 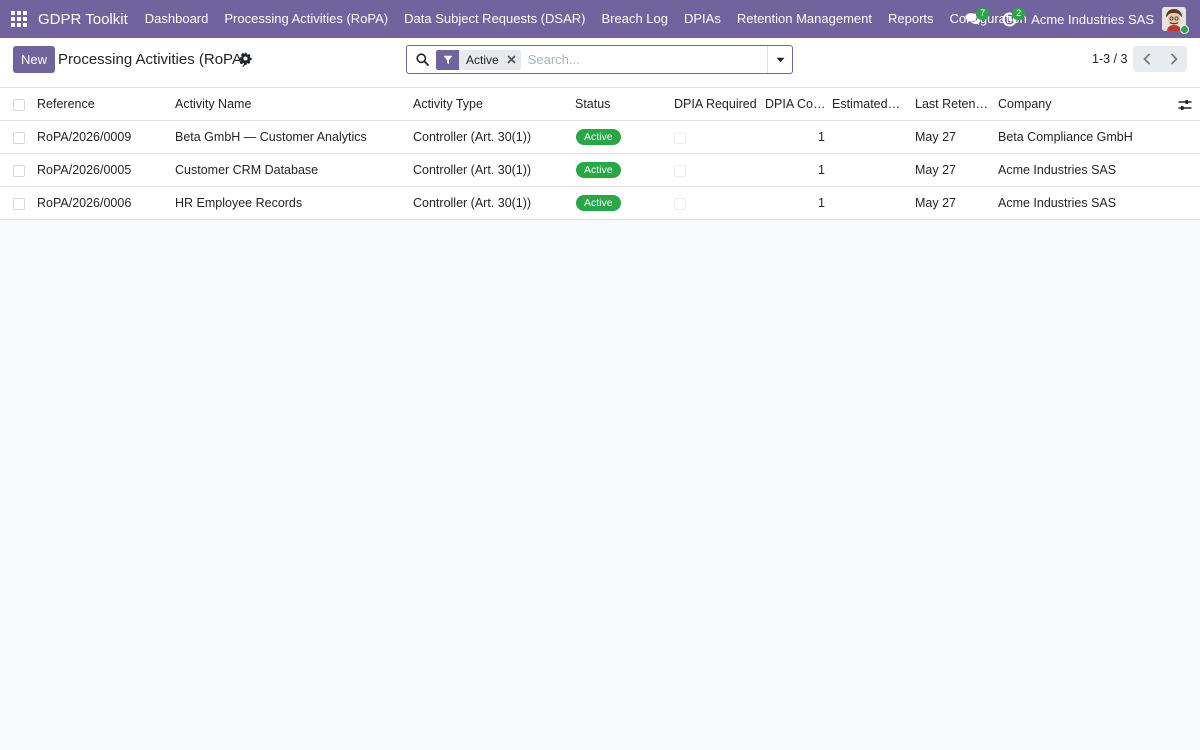 What do you see at coordinates (702, 19) in the screenshot?
I see `menu-dpias: DPIAs` at bounding box center [702, 19].